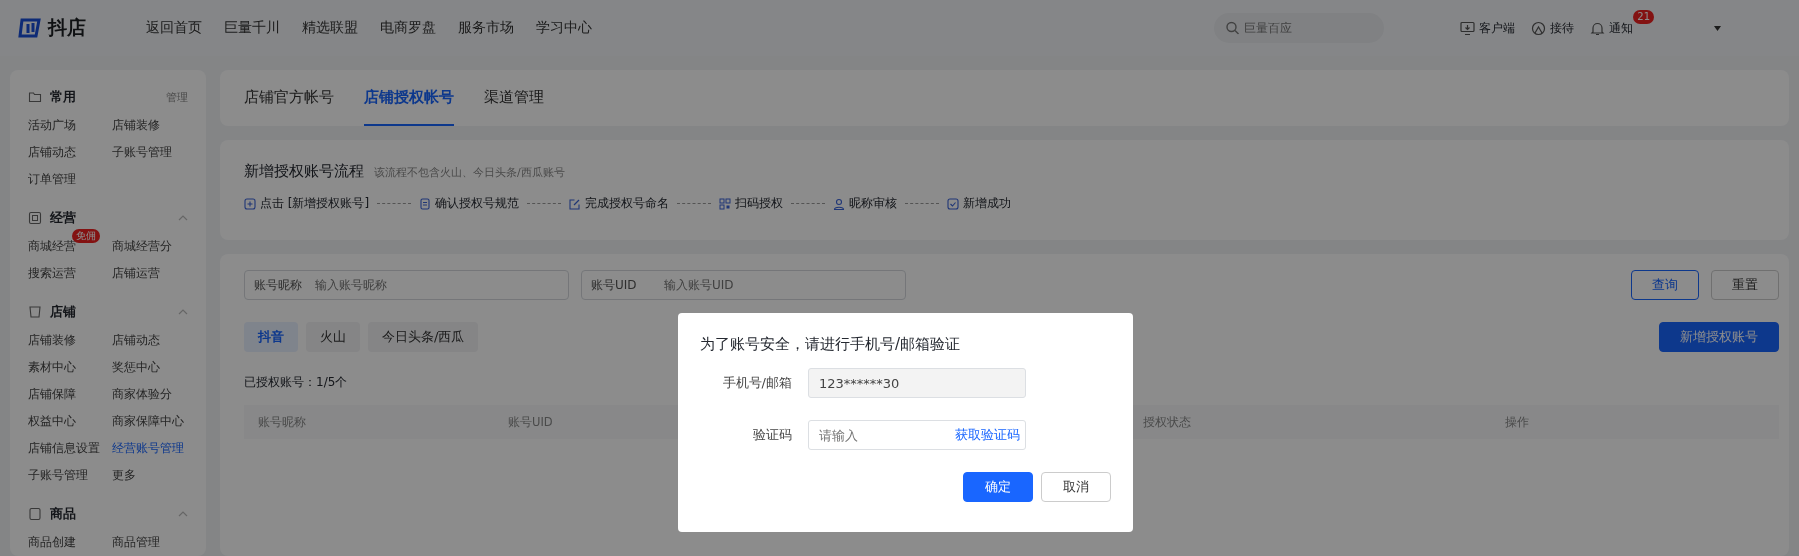 This screenshot has width=1799, height=556. Describe the element at coordinates (86, 236) in the screenshot. I see `promo-badge: 免佣` at that location.